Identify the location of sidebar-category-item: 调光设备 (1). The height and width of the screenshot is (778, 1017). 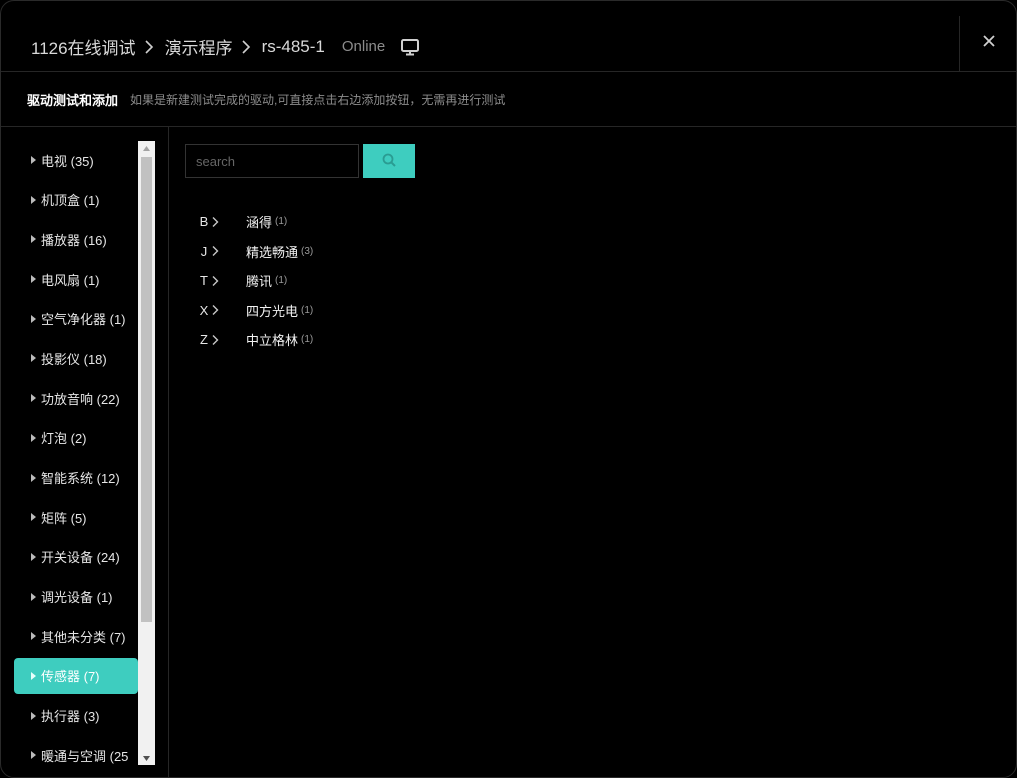
(76, 597).